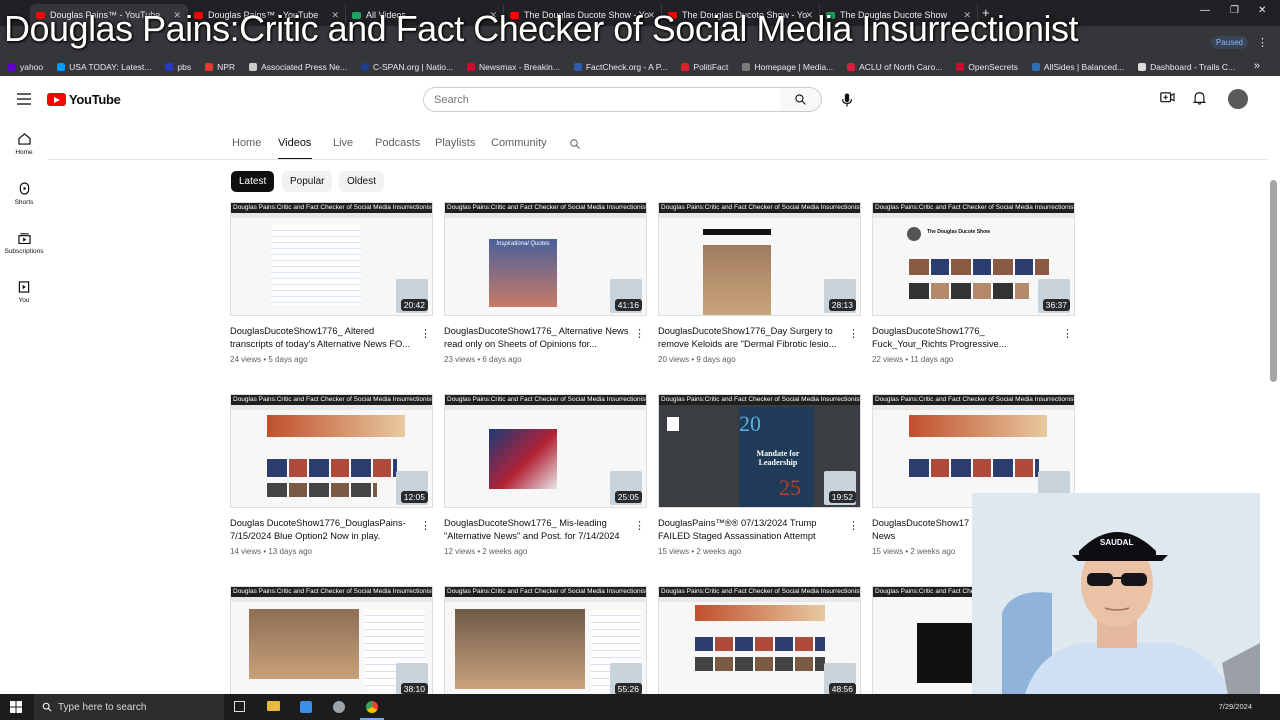 This screenshot has height=720, width=1280. I want to click on windows-start-icon, so click(16, 707).